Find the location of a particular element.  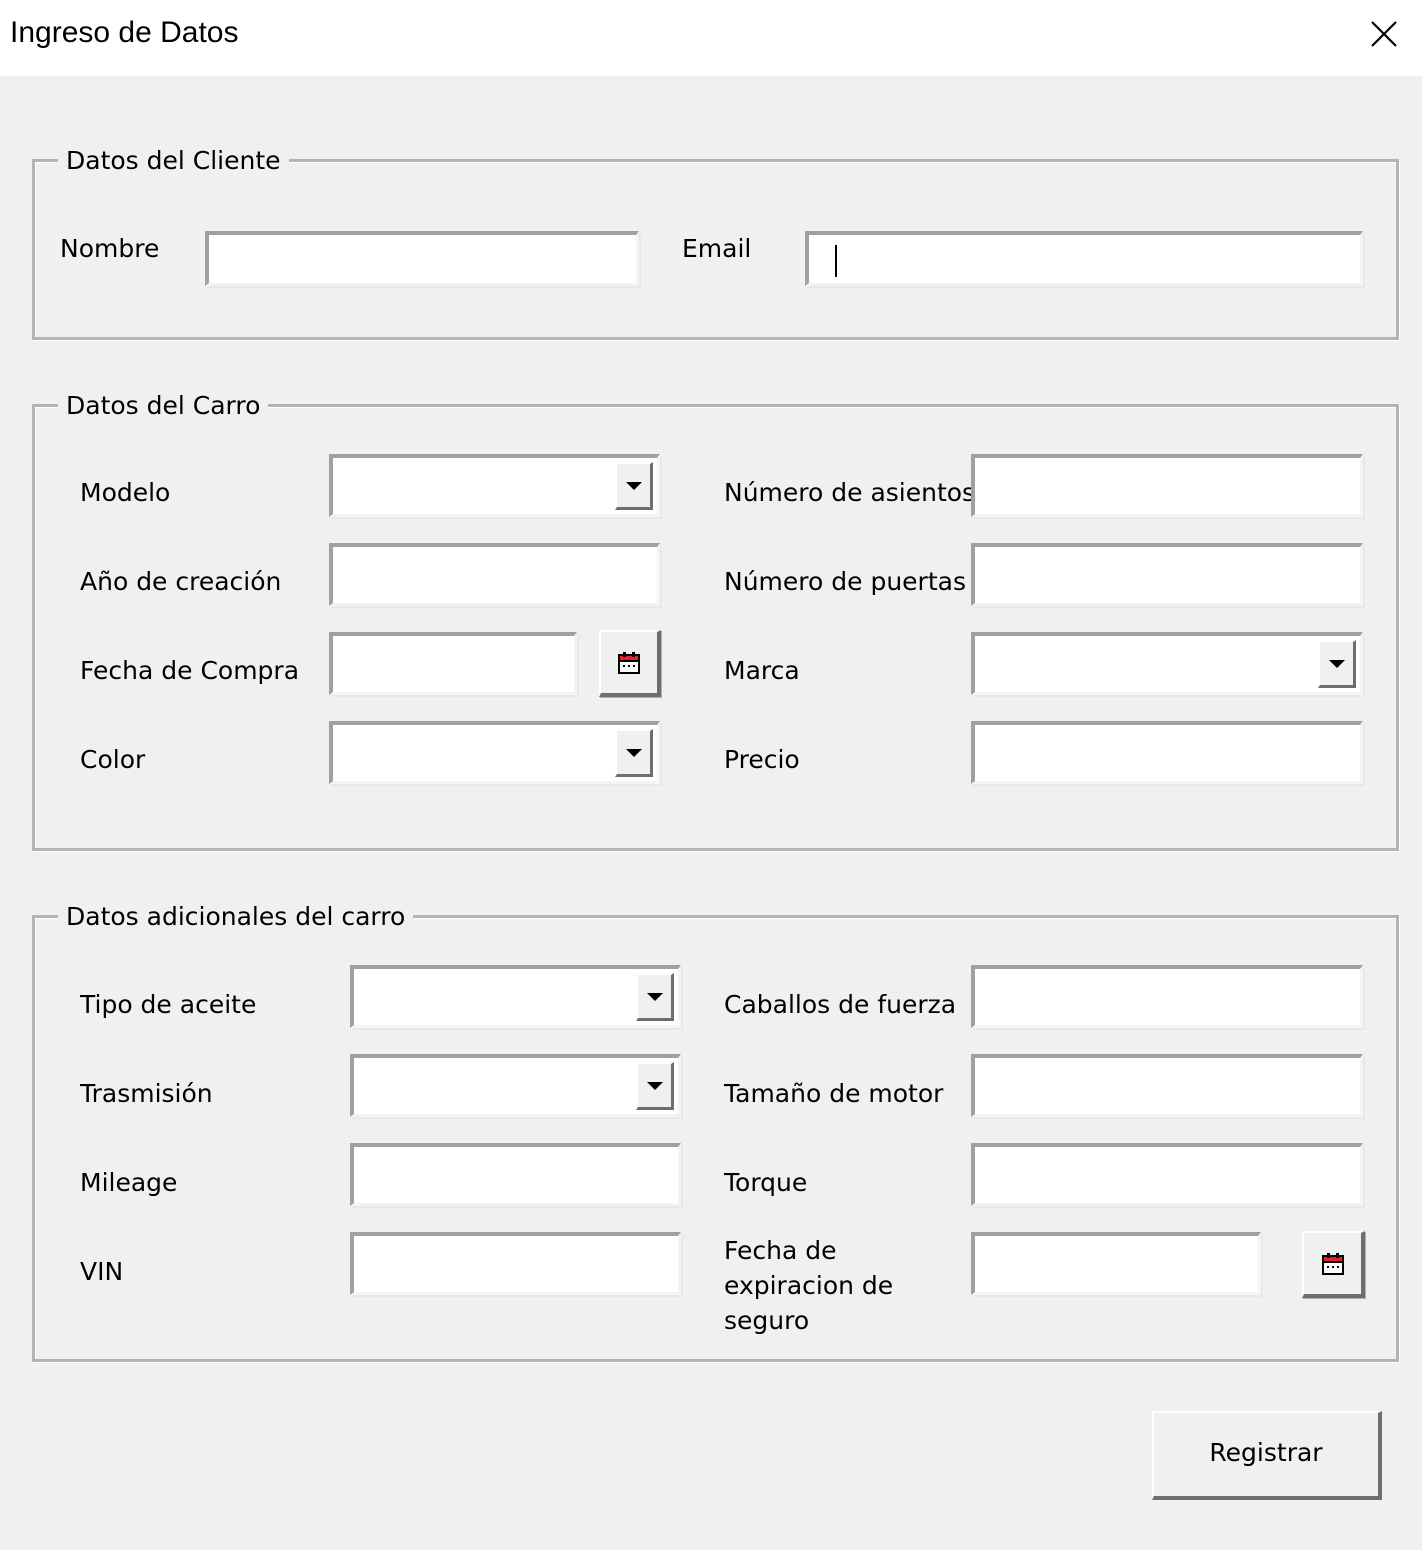

fecha-compra-field is located at coordinates (453, 663).